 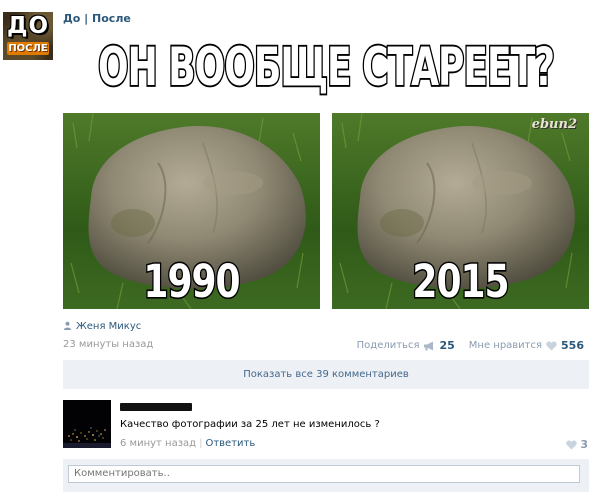 I want to click on group-name-link: До | После, so click(x=97, y=18).